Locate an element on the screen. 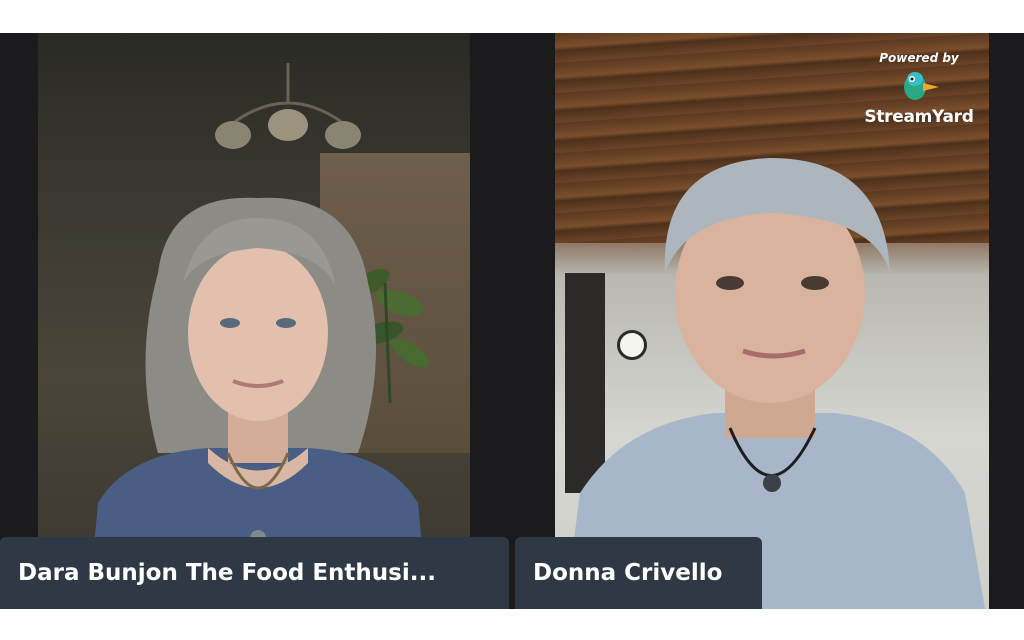 This screenshot has height=640, width=1024. streamyard-brand-name: StreamYard is located at coordinates (919, 117).